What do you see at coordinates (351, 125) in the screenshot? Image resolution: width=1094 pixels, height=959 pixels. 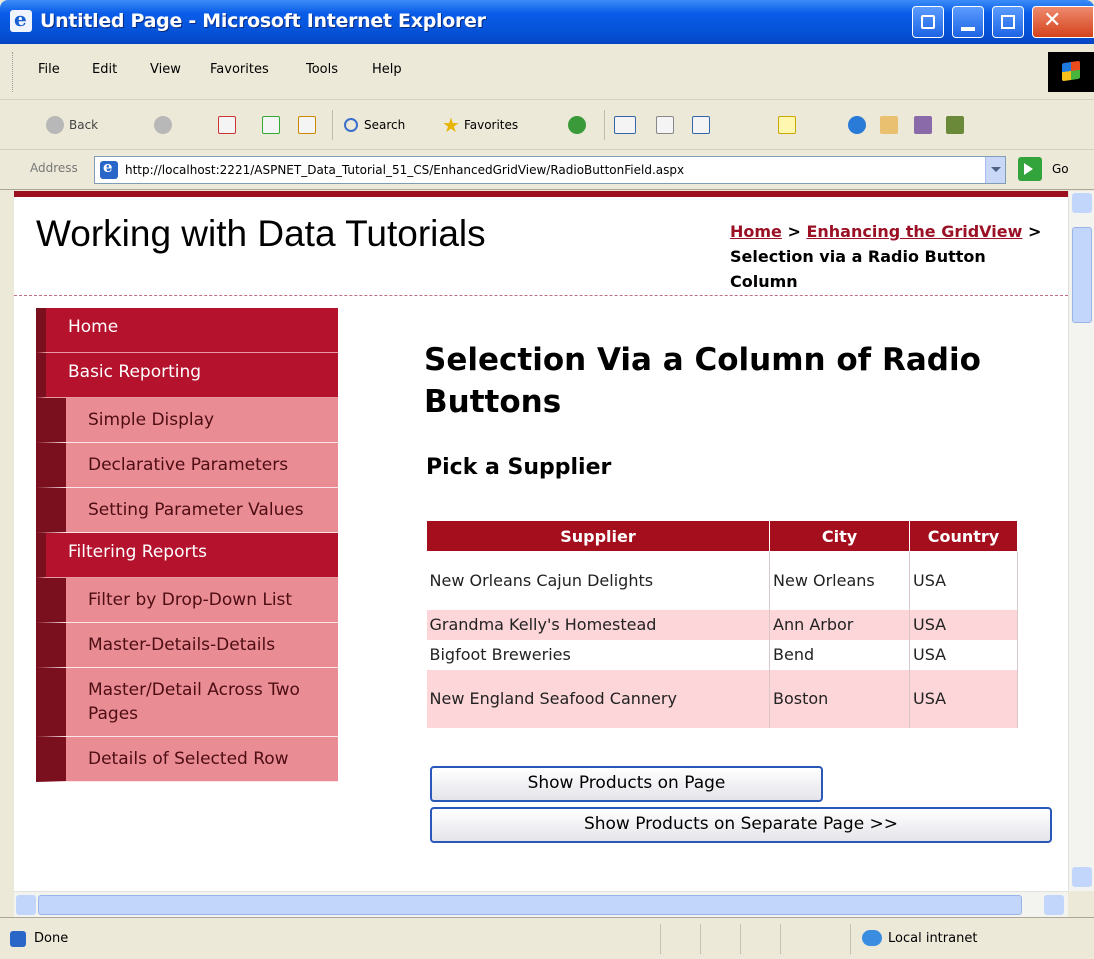 I see `search-icon` at bounding box center [351, 125].